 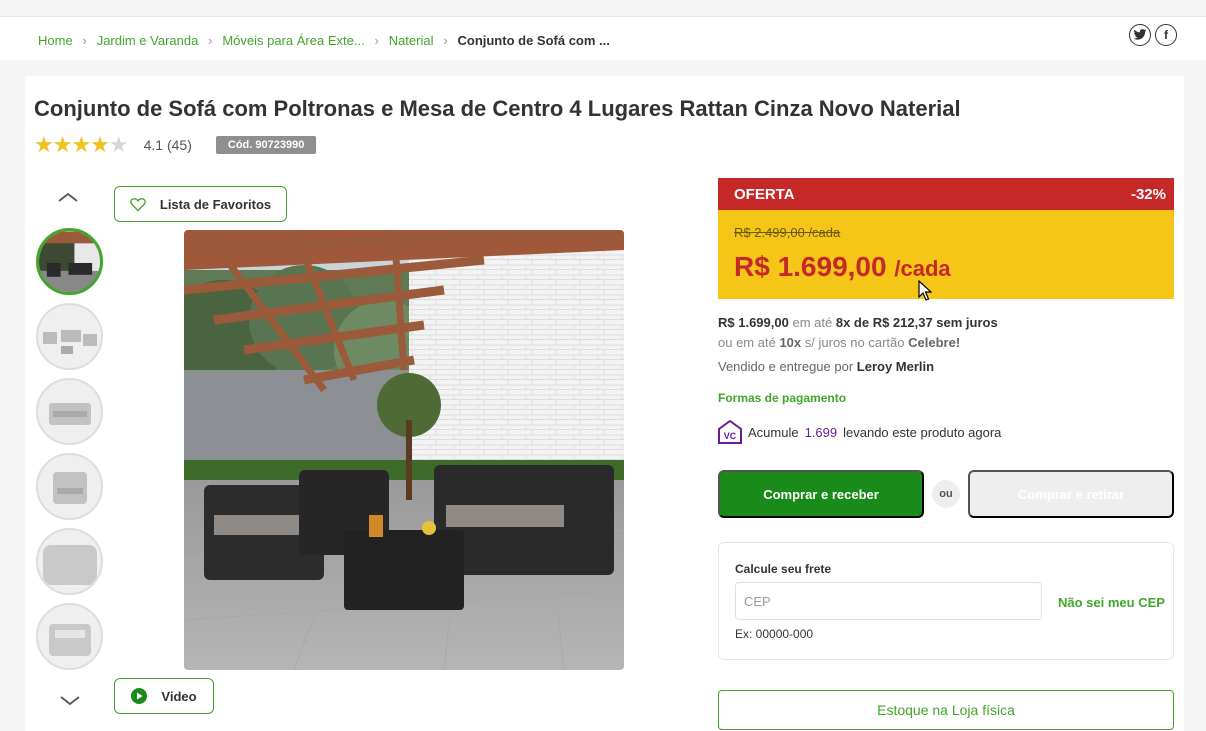 I want to click on payment-methods-link: Formas de pagamento, so click(x=782, y=398).